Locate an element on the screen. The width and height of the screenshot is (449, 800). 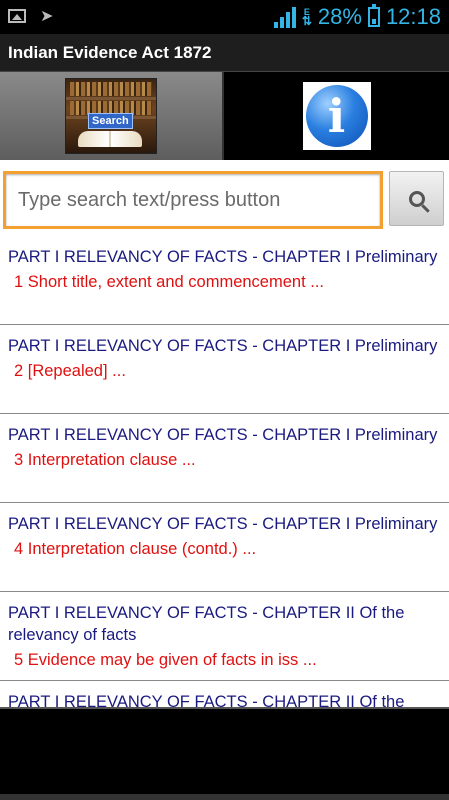
battery-icon is located at coordinates (373, 15).